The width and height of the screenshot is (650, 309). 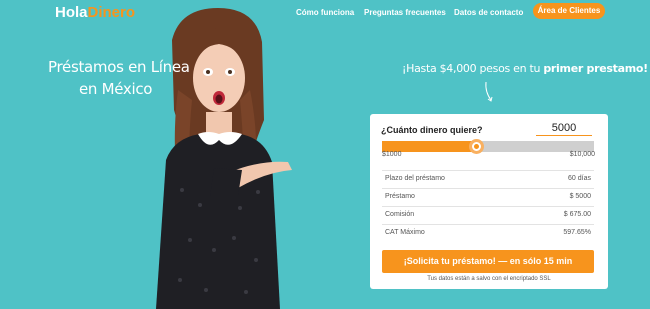 What do you see at coordinates (580, 196) in the screenshot?
I see `summary-value: $ 5000` at bounding box center [580, 196].